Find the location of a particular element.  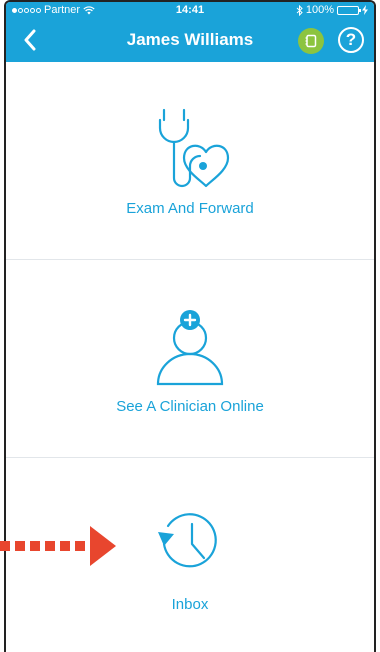

nav-bar: James Williams ? is located at coordinates (190, 40).